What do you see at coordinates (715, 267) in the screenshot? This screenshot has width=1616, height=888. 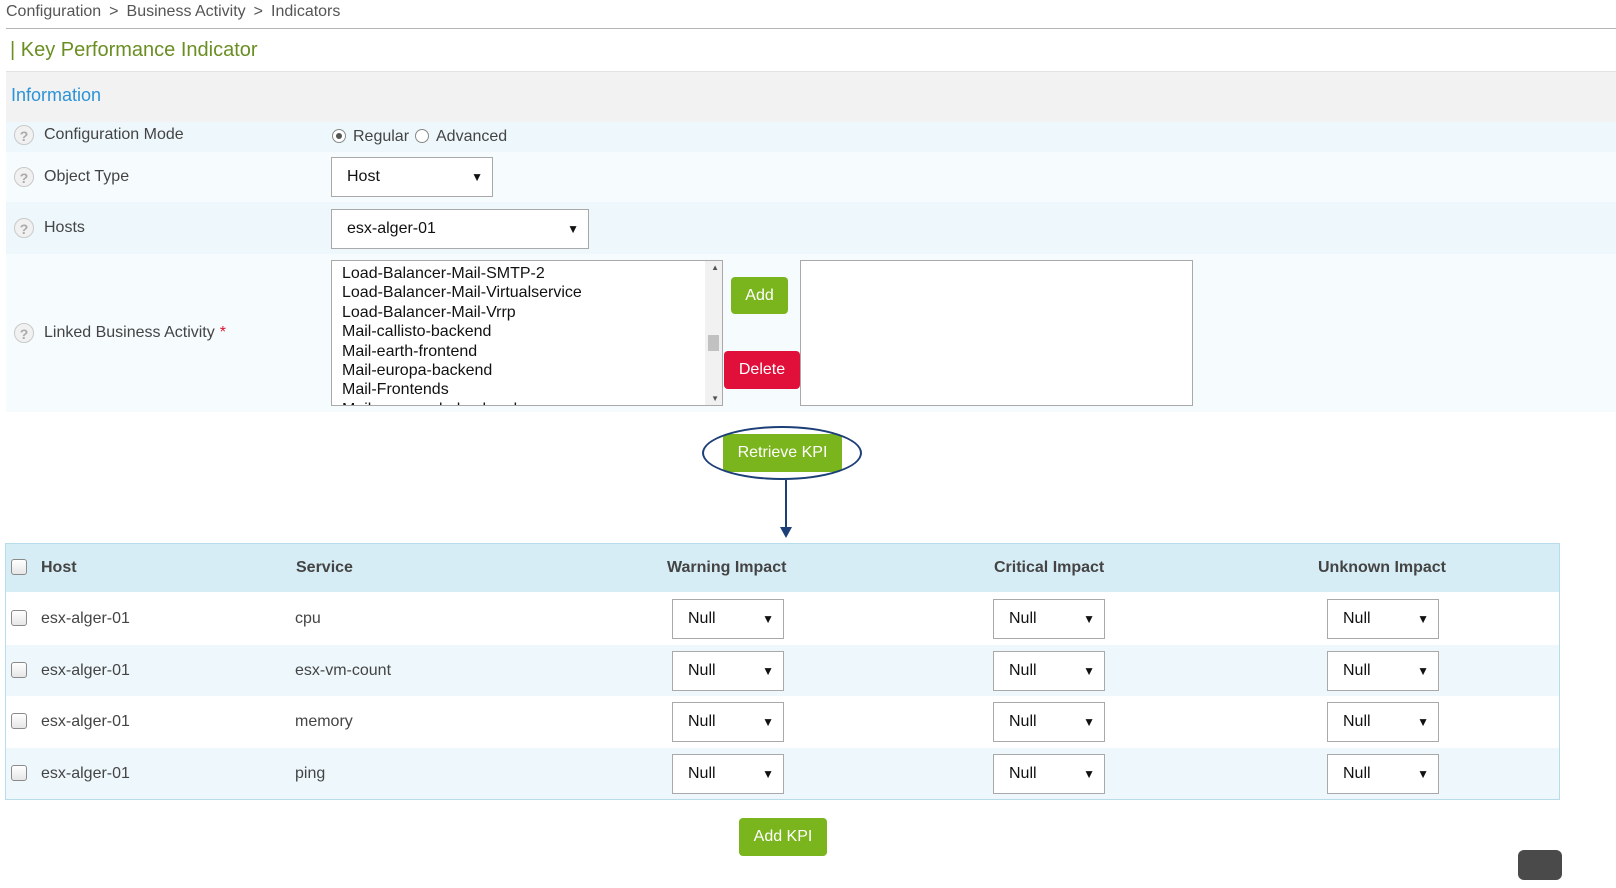 I see `scroll-up-icon: ▲` at bounding box center [715, 267].